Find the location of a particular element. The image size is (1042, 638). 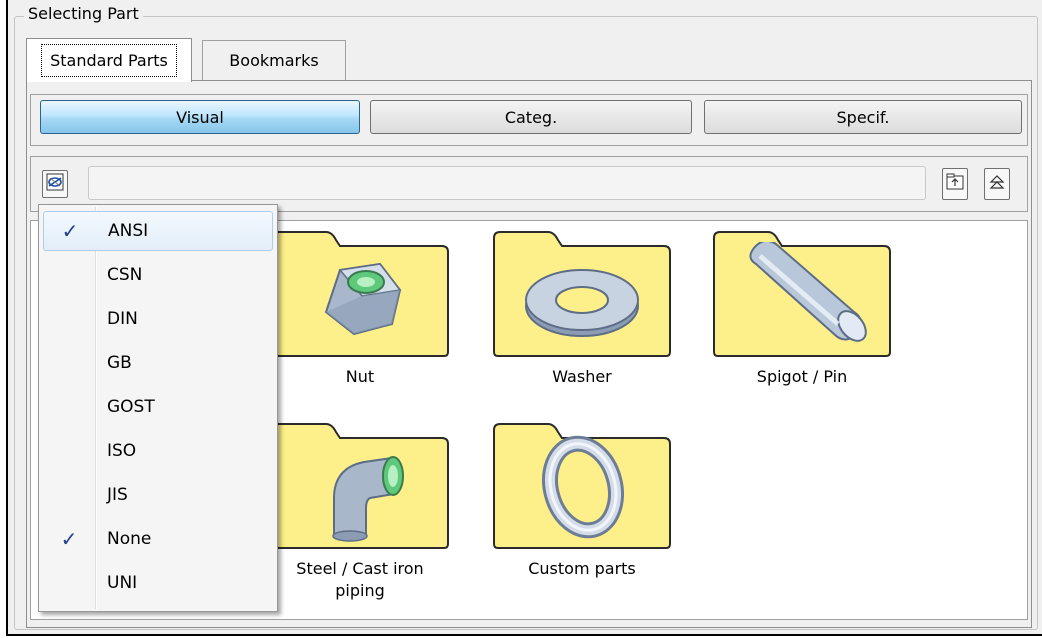

folder-washer: Washer is located at coordinates (582, 308).